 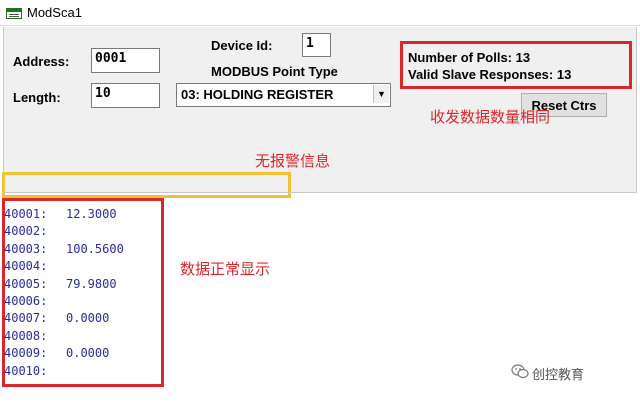 I want to click on register-row: 40005: 79.9800, so click(x=84, y=284).